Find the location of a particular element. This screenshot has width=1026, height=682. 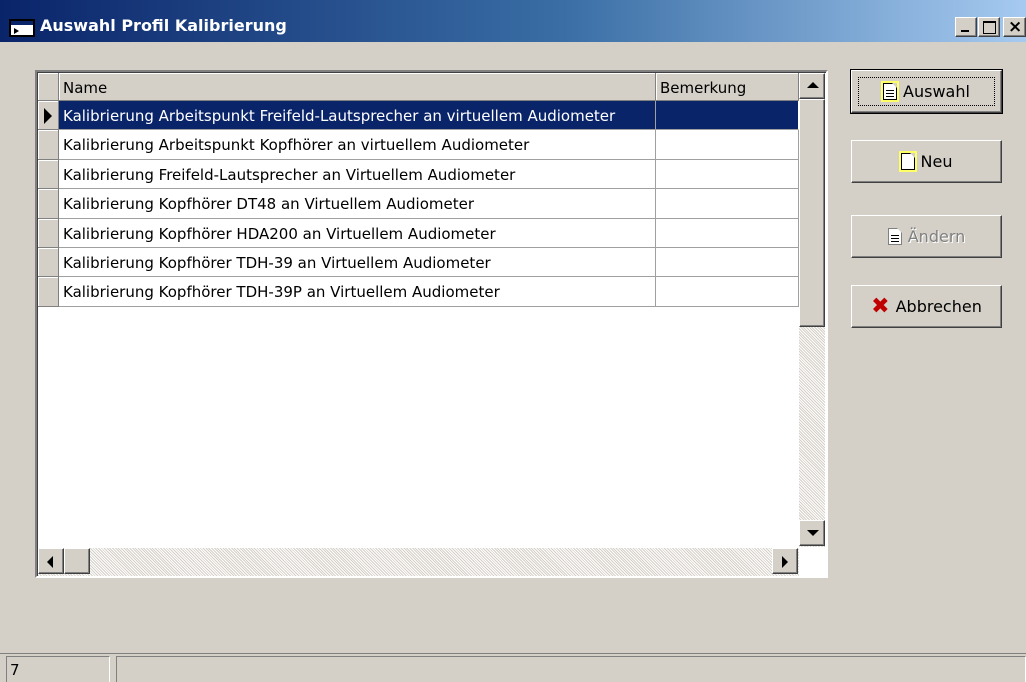

scroll-left-arrow-icon is located at coordinates (51, 561).